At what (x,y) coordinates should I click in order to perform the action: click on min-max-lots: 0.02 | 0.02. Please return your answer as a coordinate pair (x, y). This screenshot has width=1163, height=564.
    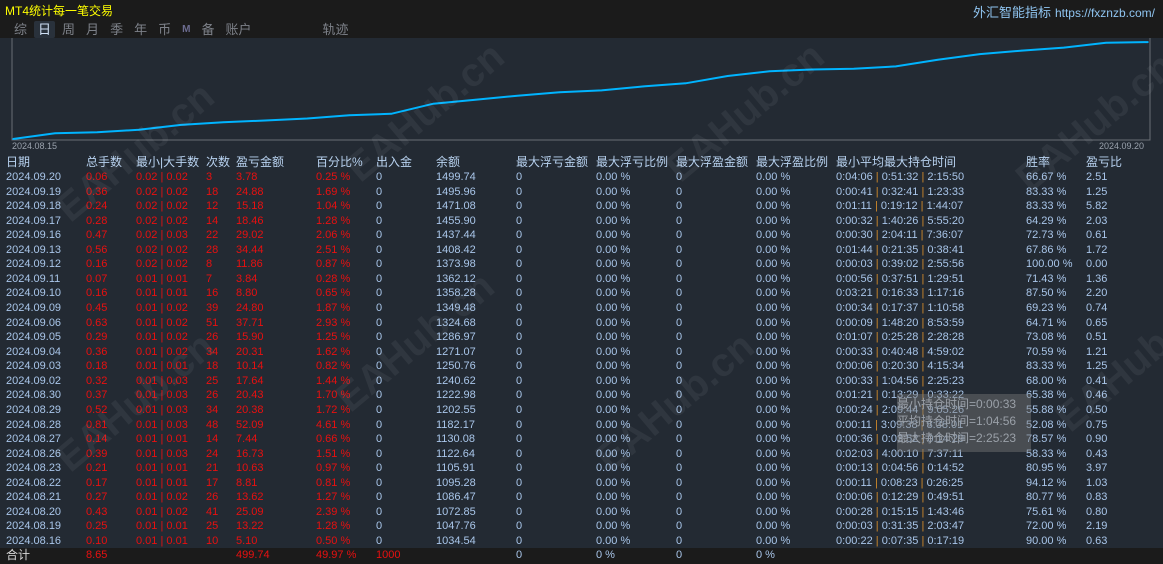
    Looking at the image, I should click on (162, 191).